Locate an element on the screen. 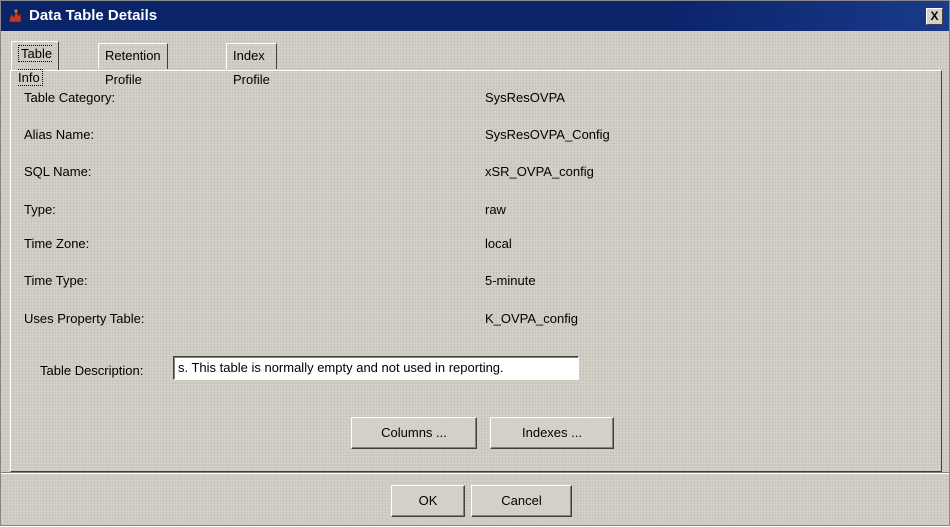 The image size is (950, 527). field-value: xSR_OVPA_config is located at coordinates (539, 171).